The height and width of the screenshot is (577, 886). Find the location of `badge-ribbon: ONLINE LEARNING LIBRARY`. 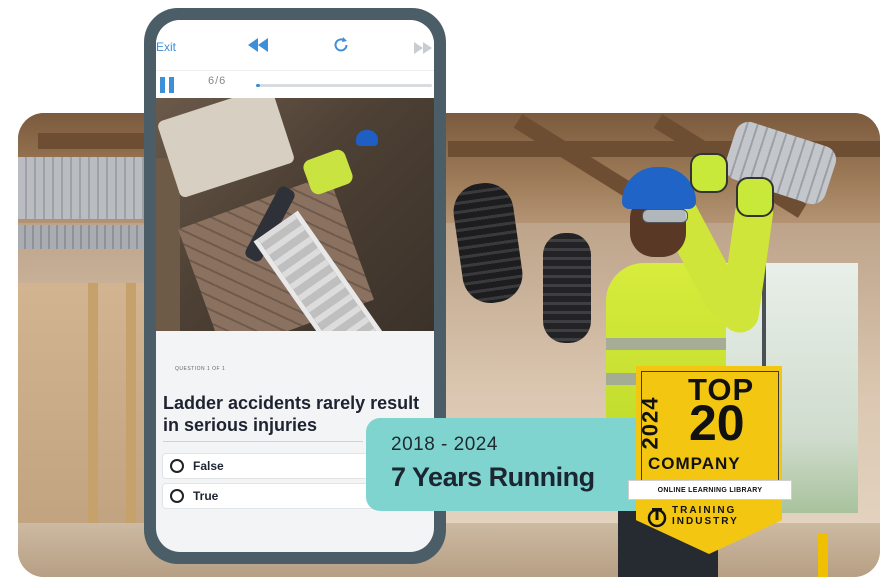

badge-ribbon: ONLINE LEARNING LIBRARY is located at coordinates (710, 490).